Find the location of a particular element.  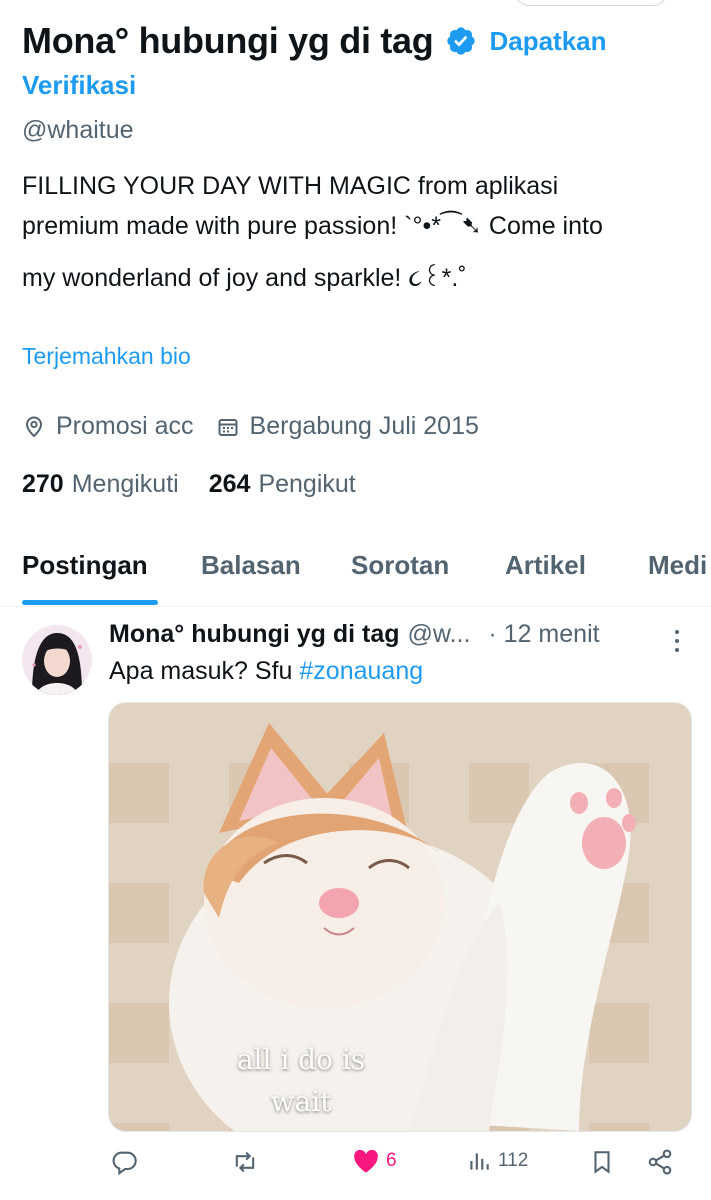

bio-line: my wonderland of joy and sparkle! ૮꒰*.˚ is located at coordinates (244, 278).